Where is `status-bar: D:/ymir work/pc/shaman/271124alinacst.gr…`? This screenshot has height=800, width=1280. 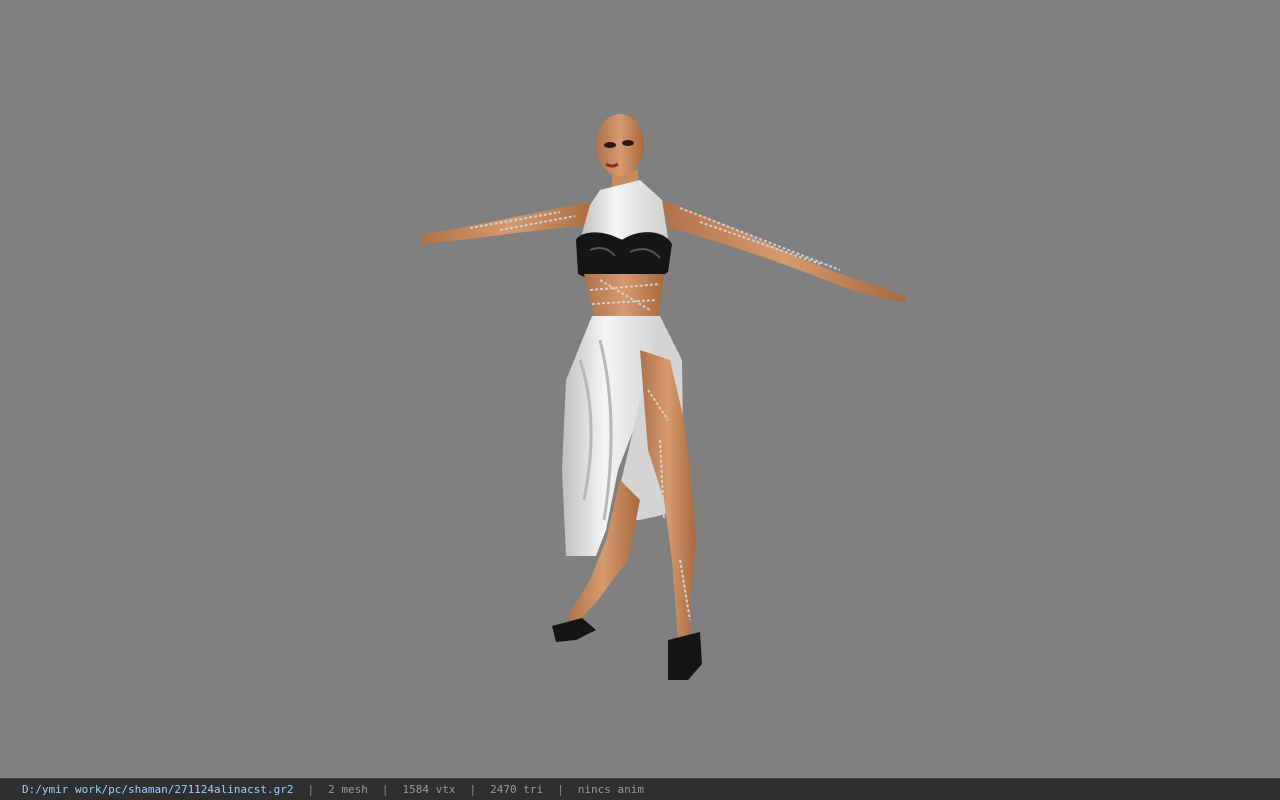
status-bar: D:/ymir work/pc/shaman/271124alinacst.gr… is located at coordinates (640, 789).